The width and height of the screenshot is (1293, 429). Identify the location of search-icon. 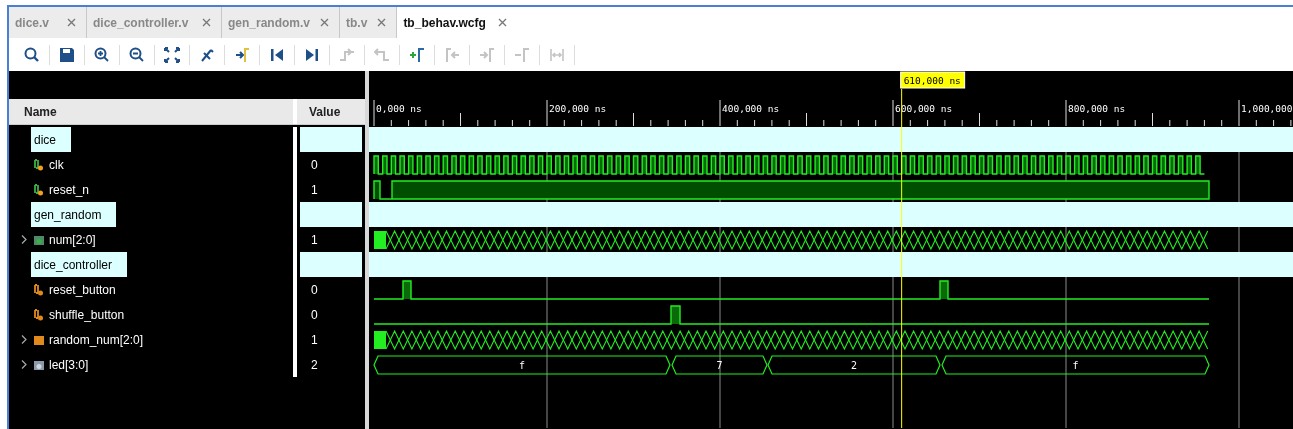
(32, 54).